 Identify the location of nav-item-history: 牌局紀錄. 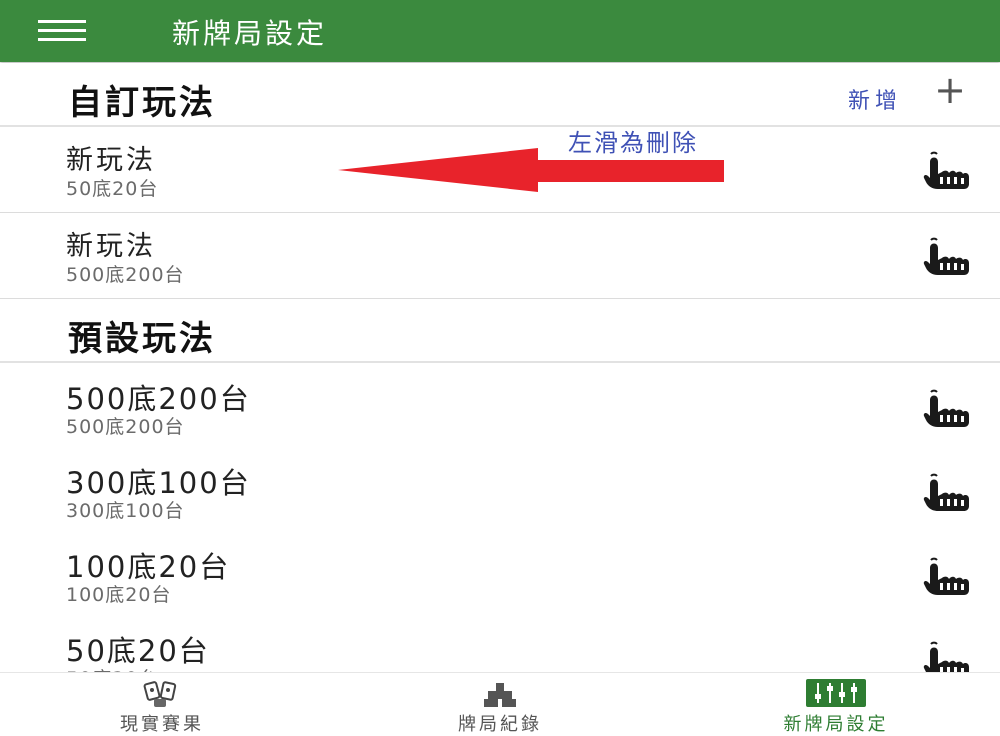
(500, 704).